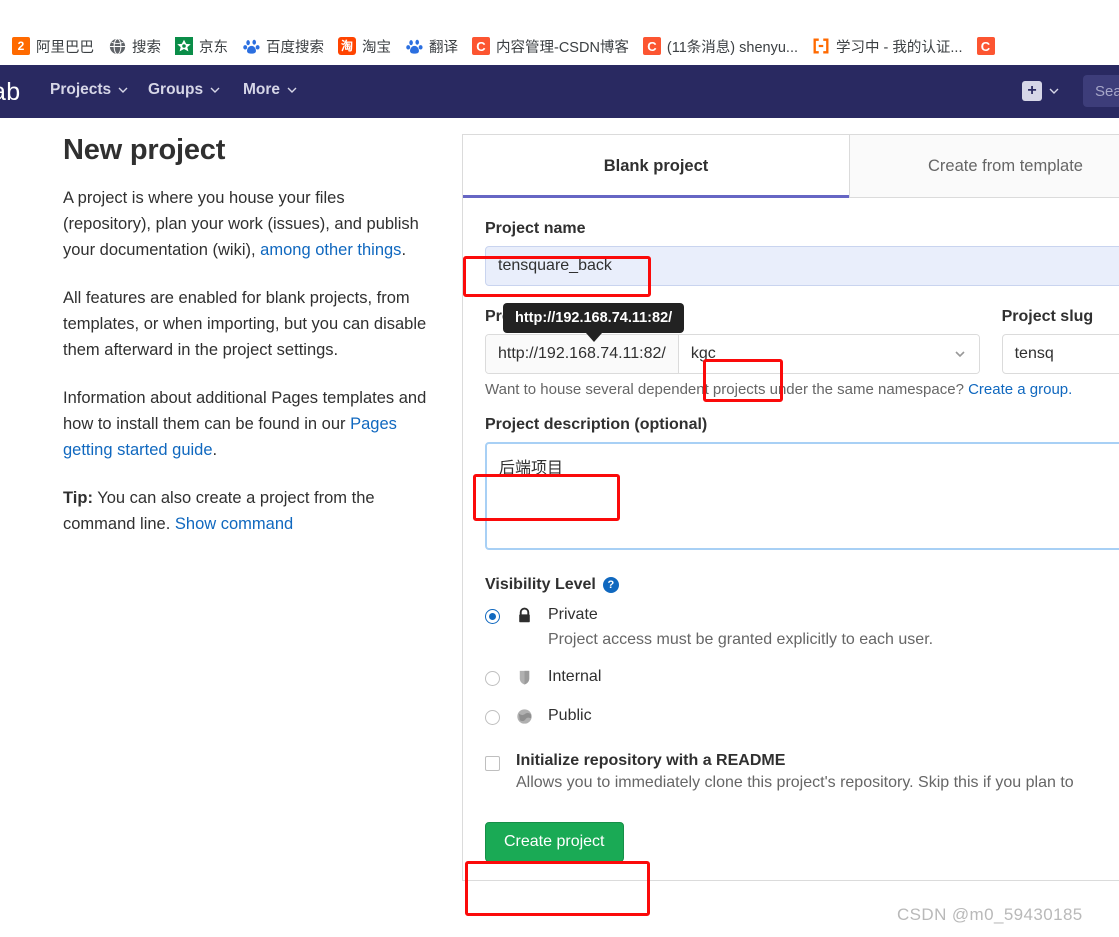  What do you see at coordinates (65, 47) in the screenshot?
I see `bookmark-label: 阿里巴巴` at bounding box center [65, 47].